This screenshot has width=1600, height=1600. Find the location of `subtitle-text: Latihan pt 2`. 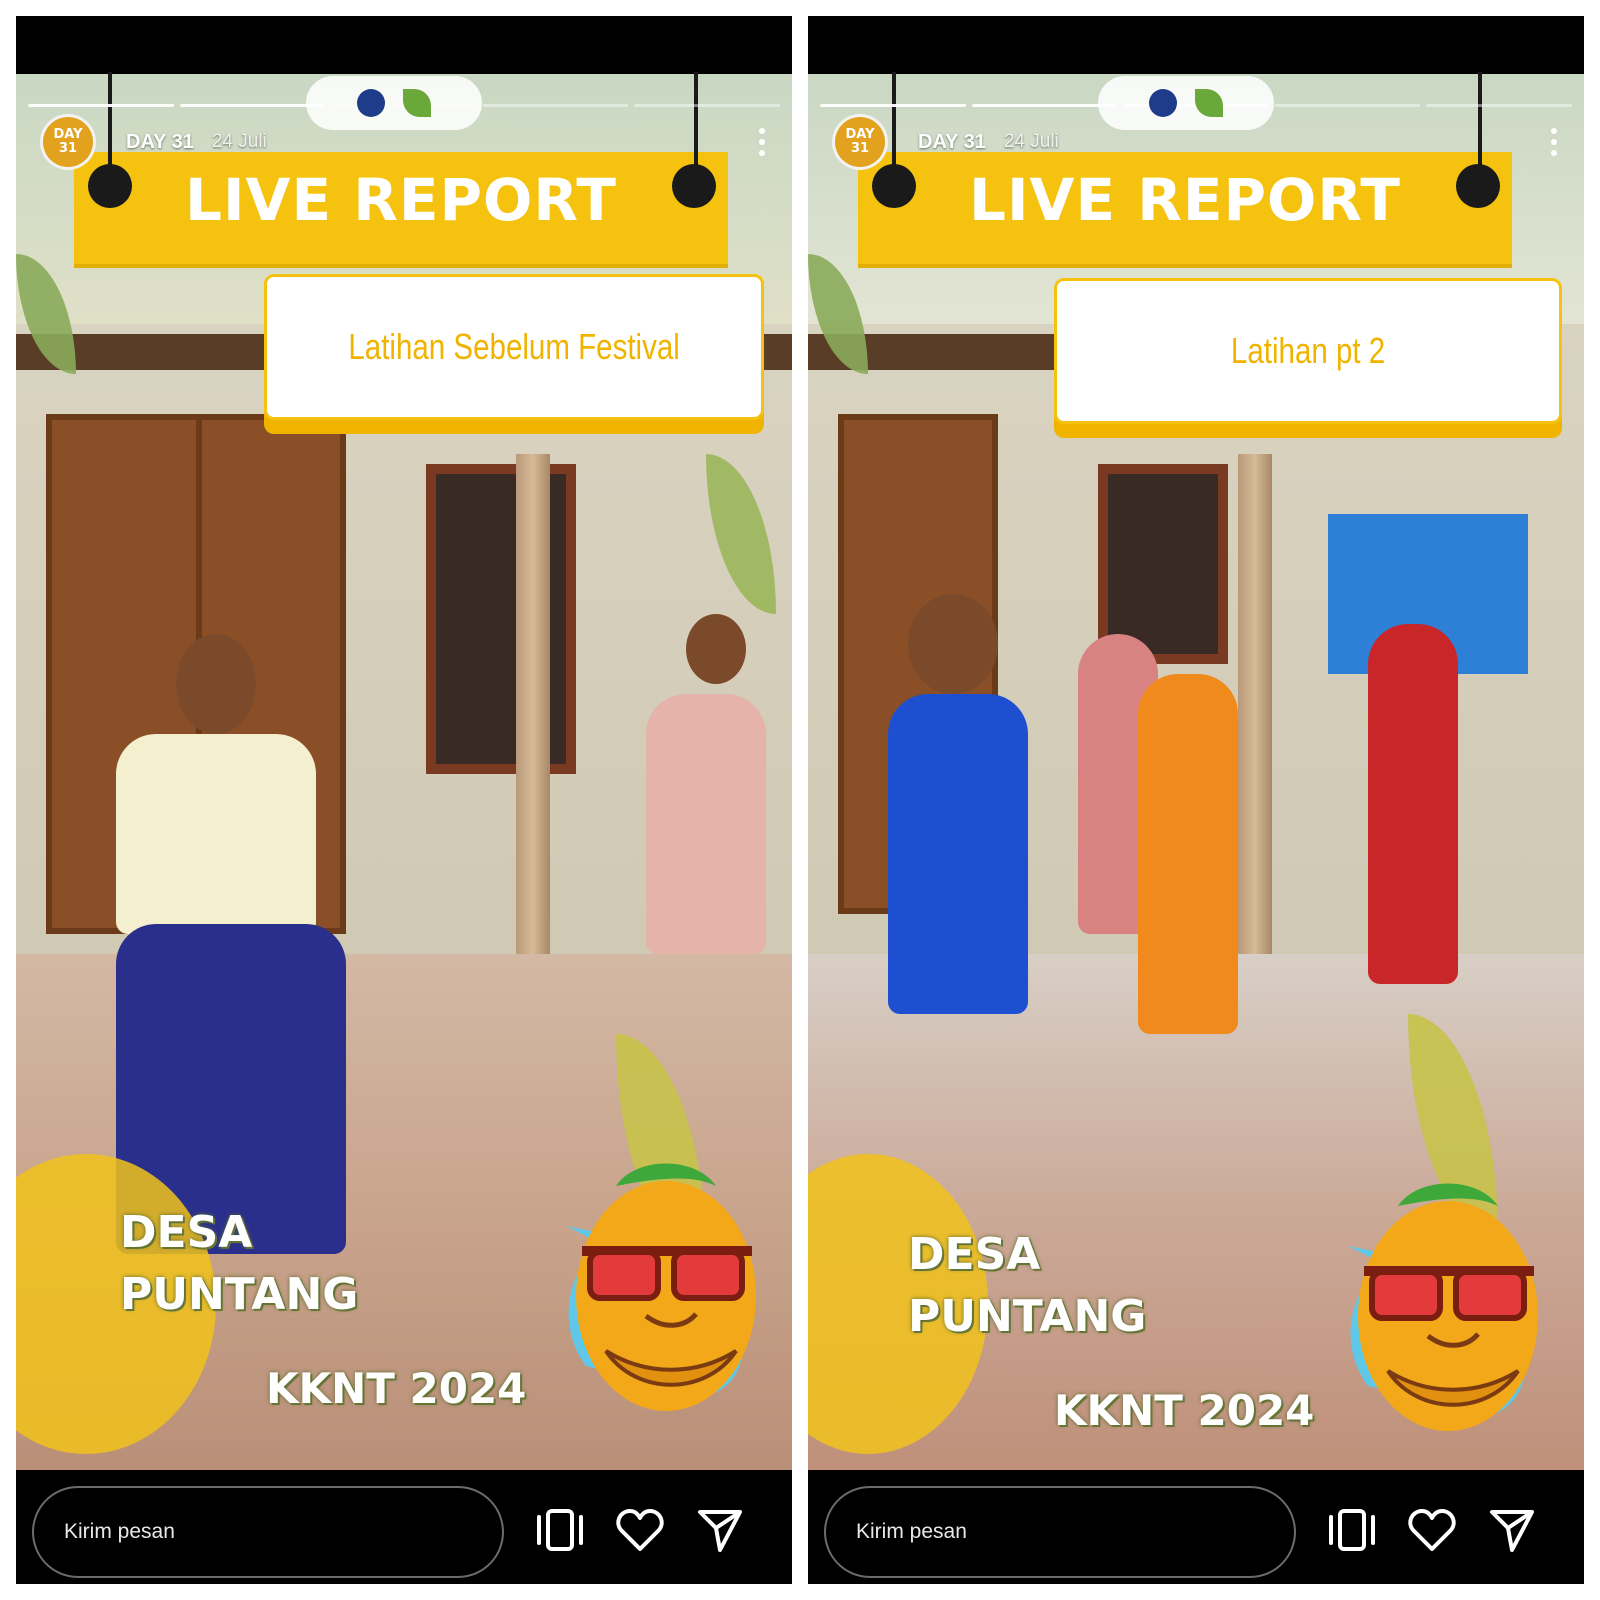

subtitle-text: Latihan pt 2 is located at coordinates (1308, 350).